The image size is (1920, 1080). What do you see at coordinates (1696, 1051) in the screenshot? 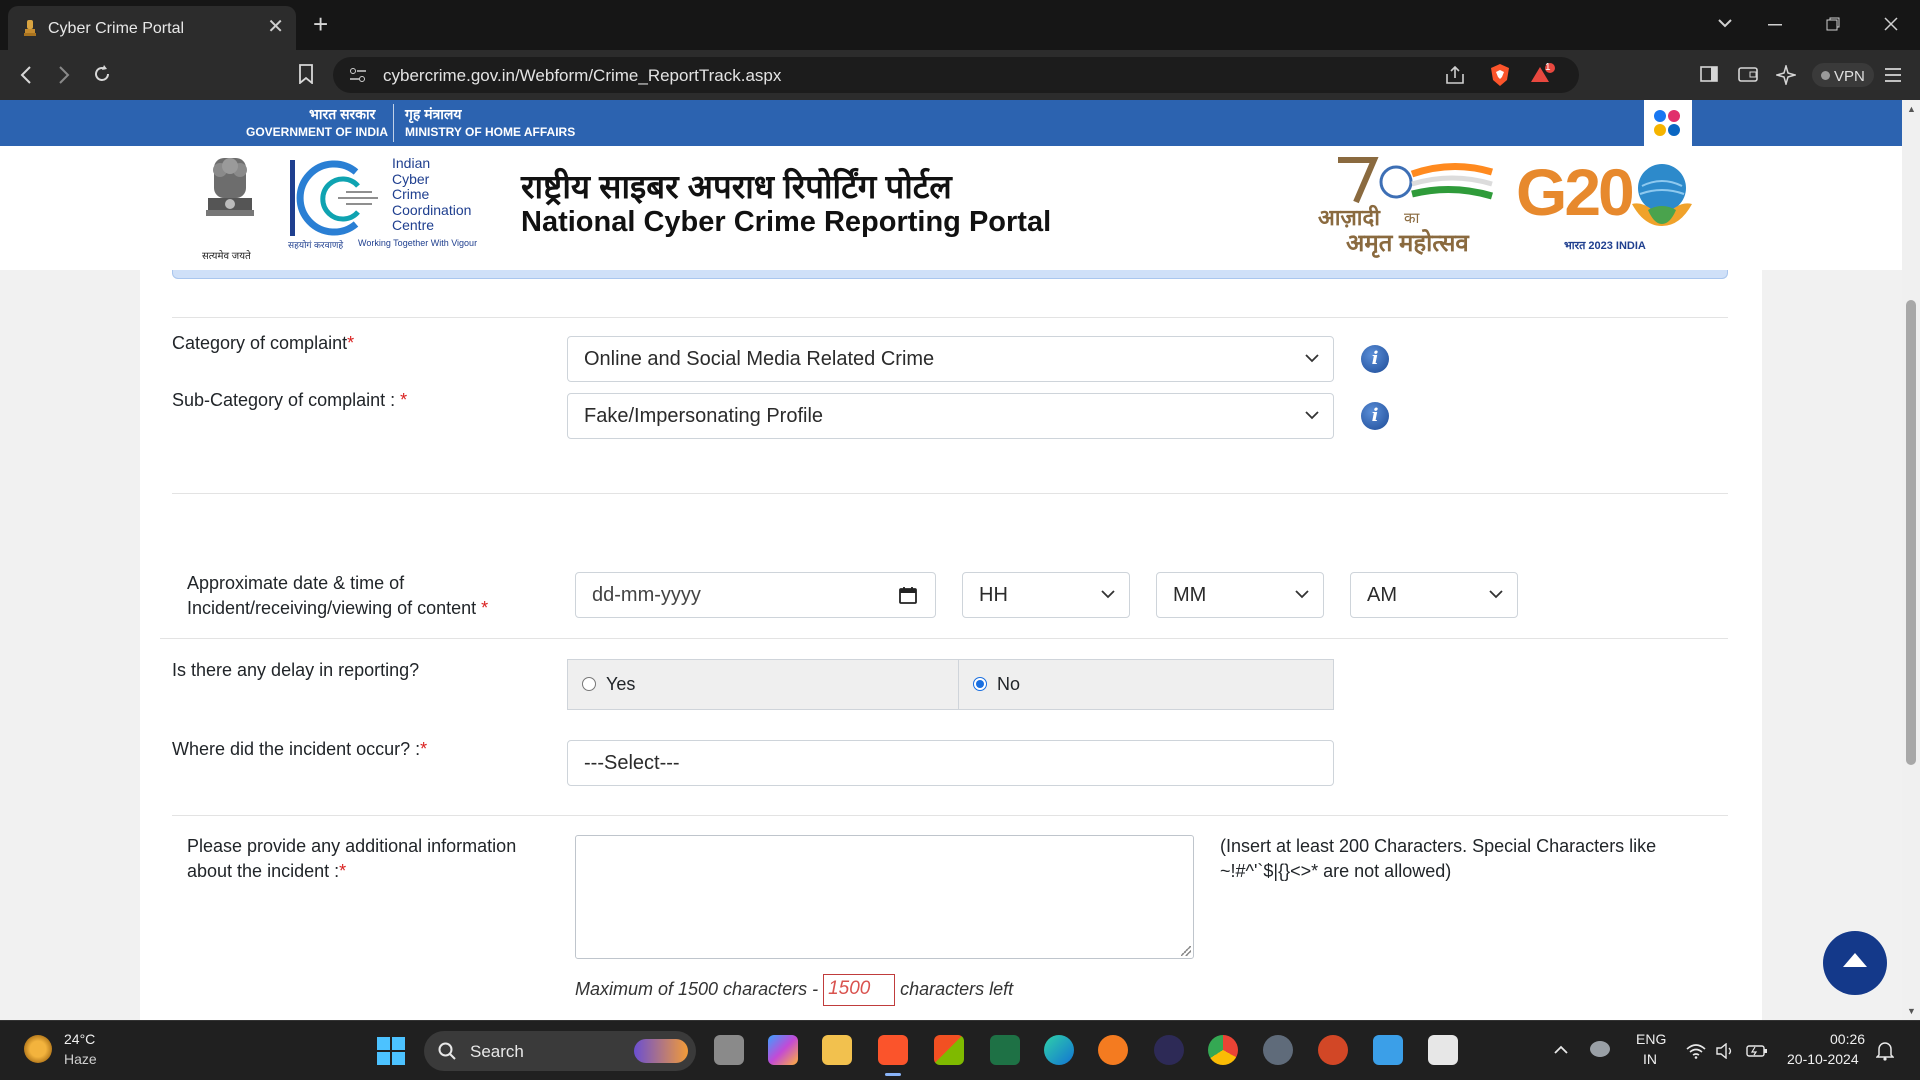
I see `wifi-icon` at bounding box center [1696, 1051].